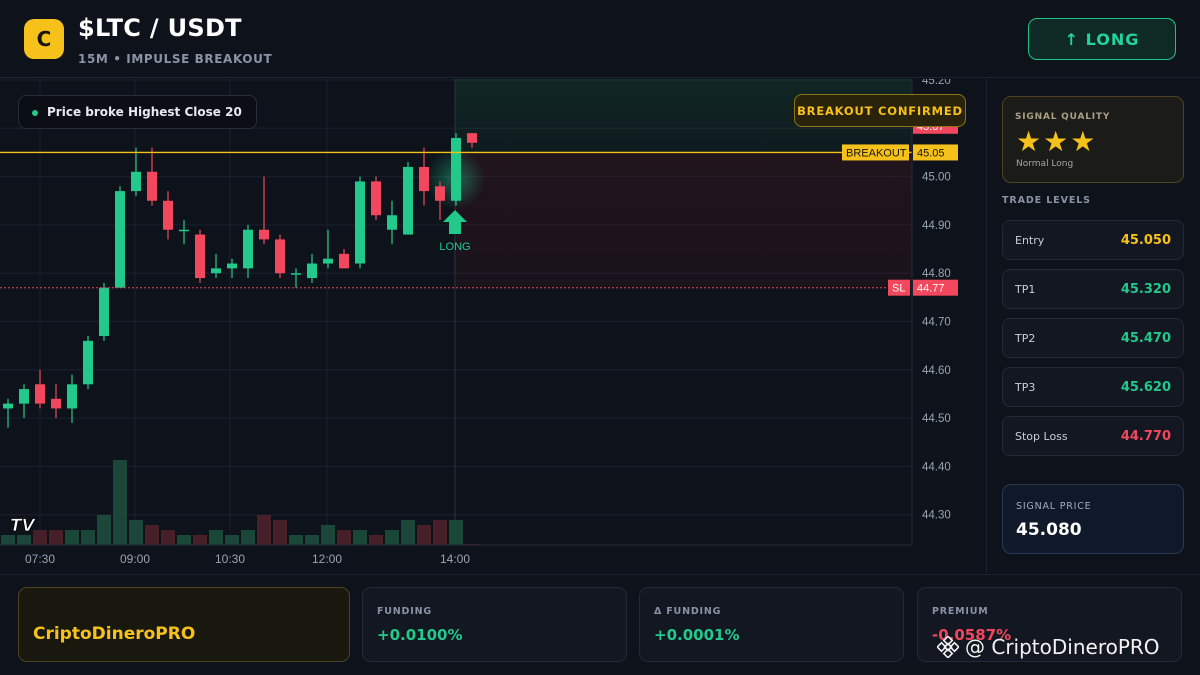 Image resolution: width=1200 pixels, height=675 pixels. What do you see at coordinates (1093, 240) in the screenshot?
I see `level-row-entry: Entry 45.050` at bounding box center [1093, 240].